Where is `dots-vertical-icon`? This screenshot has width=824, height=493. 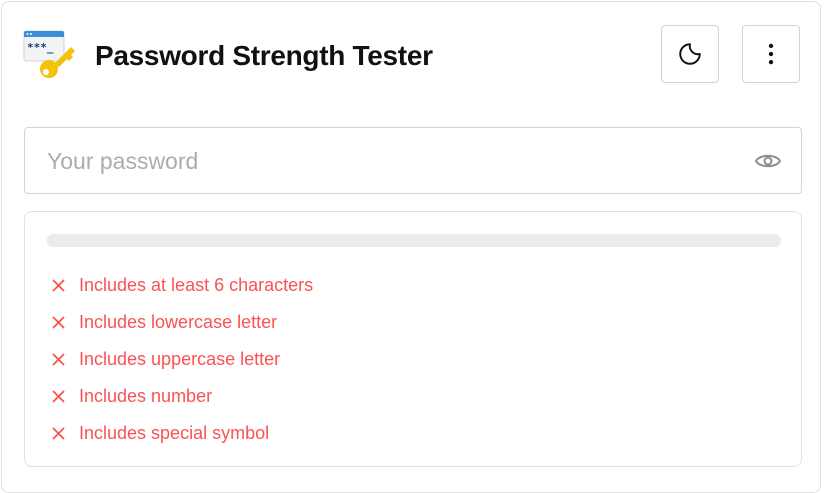
dots-vertical-icon is located at coordinates (771, 54).